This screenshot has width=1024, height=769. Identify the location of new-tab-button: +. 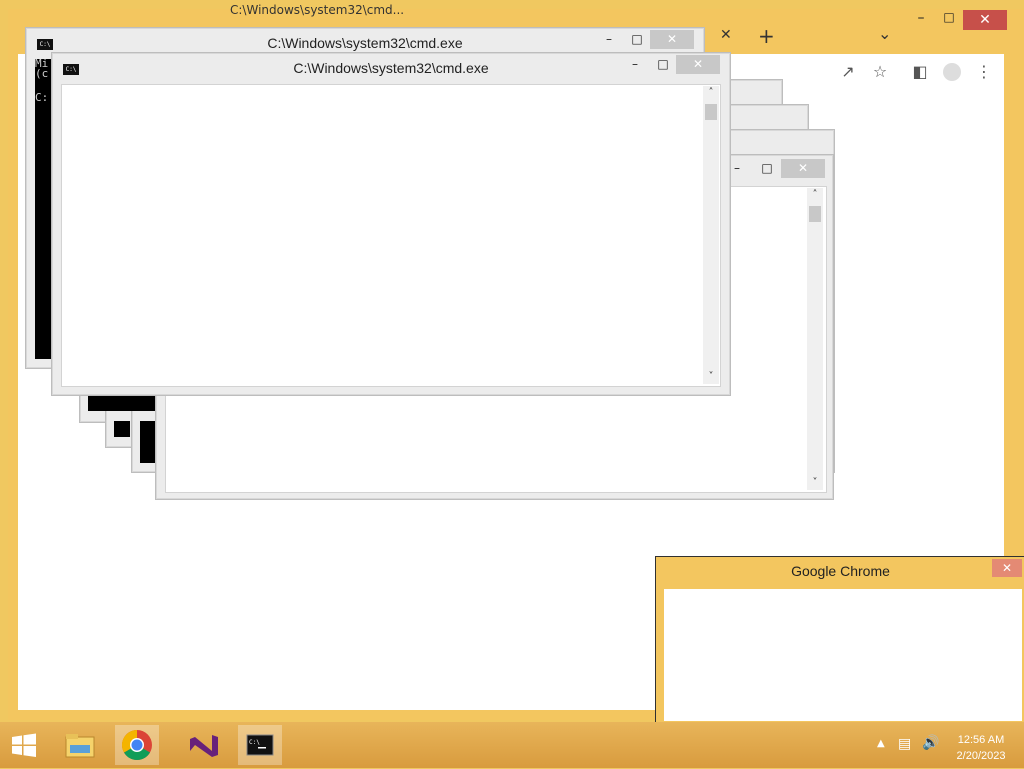
(766, 36).